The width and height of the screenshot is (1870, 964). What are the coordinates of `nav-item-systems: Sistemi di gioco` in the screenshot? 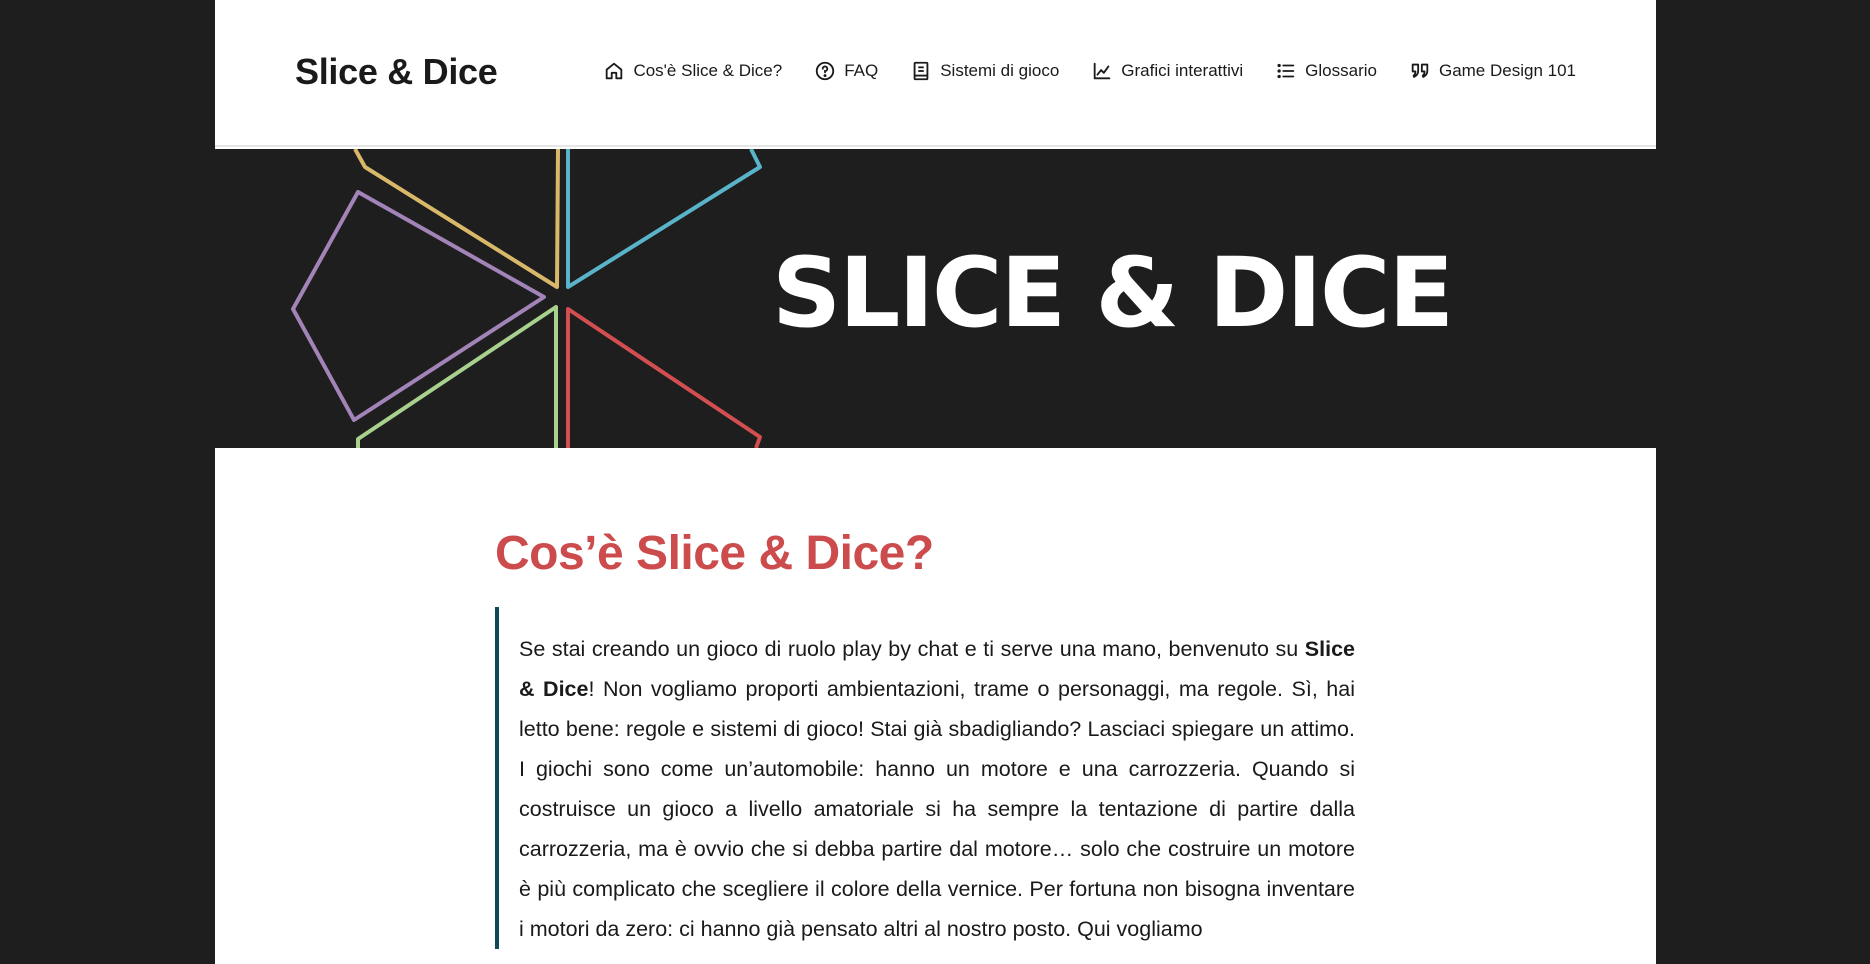 It's located at (984, 71).